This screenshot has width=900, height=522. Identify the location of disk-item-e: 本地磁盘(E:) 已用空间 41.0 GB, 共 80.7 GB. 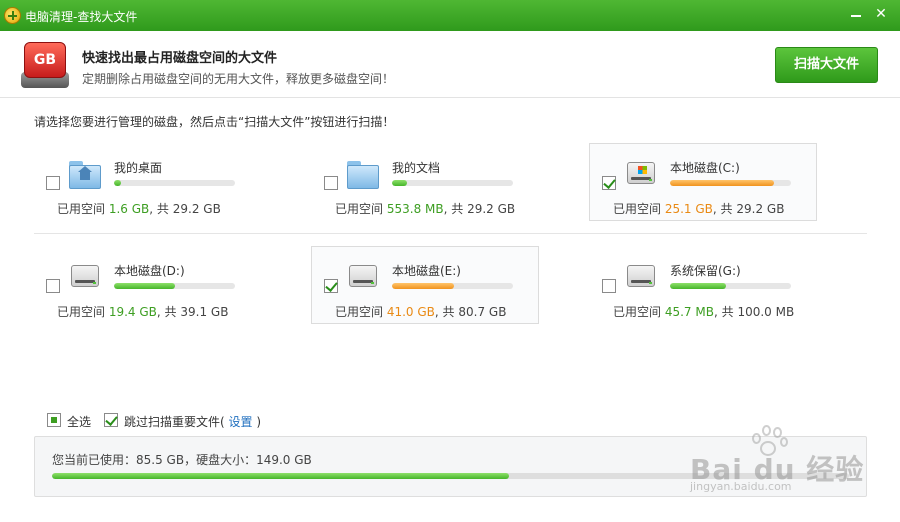
(425, 285).